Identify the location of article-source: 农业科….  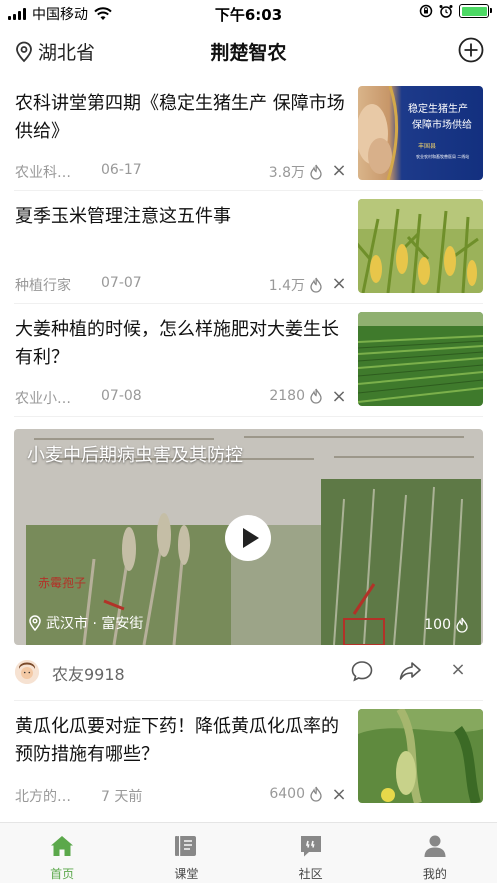
(43, 173).